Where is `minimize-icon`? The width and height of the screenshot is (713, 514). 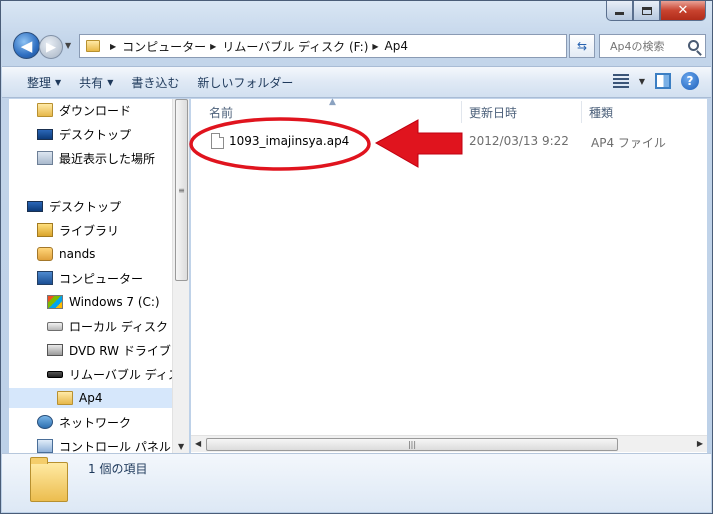
minimize-icon is located at coordinates (619, 13).